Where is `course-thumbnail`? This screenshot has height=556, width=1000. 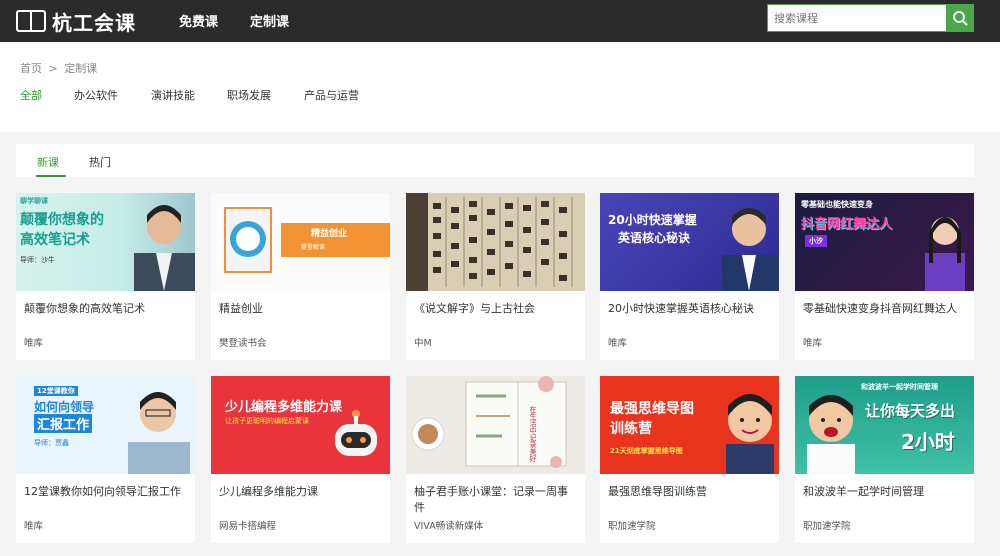
course-thumbnail is located at coordinates (495, 242).